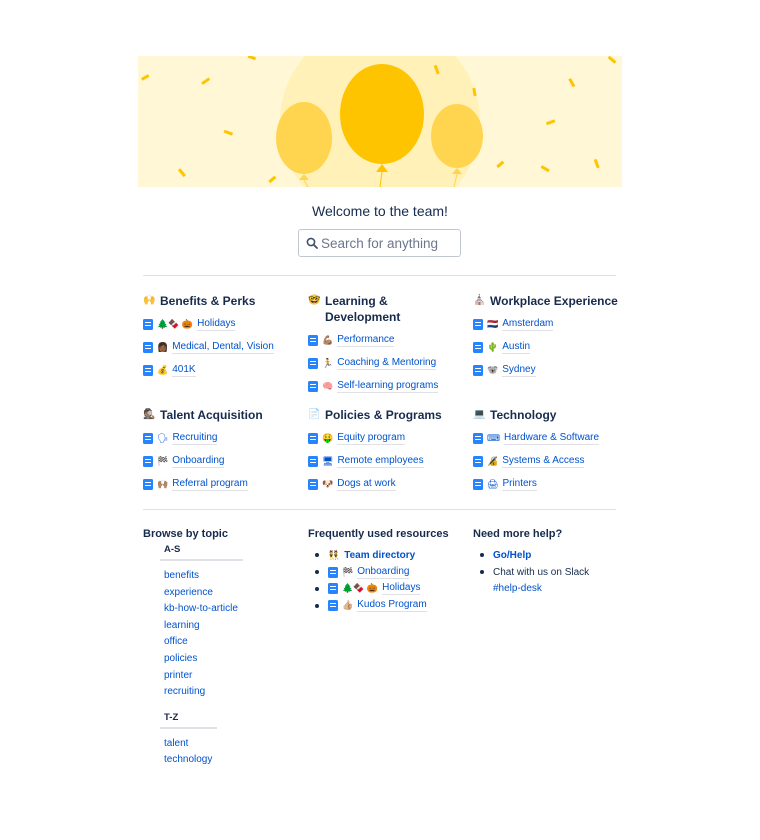 This screenshot has height=840, width=760. What do you see at coordinates (233, 642) in the screenshot?
I see `topic-link: office` at bounding box center [233, 642].